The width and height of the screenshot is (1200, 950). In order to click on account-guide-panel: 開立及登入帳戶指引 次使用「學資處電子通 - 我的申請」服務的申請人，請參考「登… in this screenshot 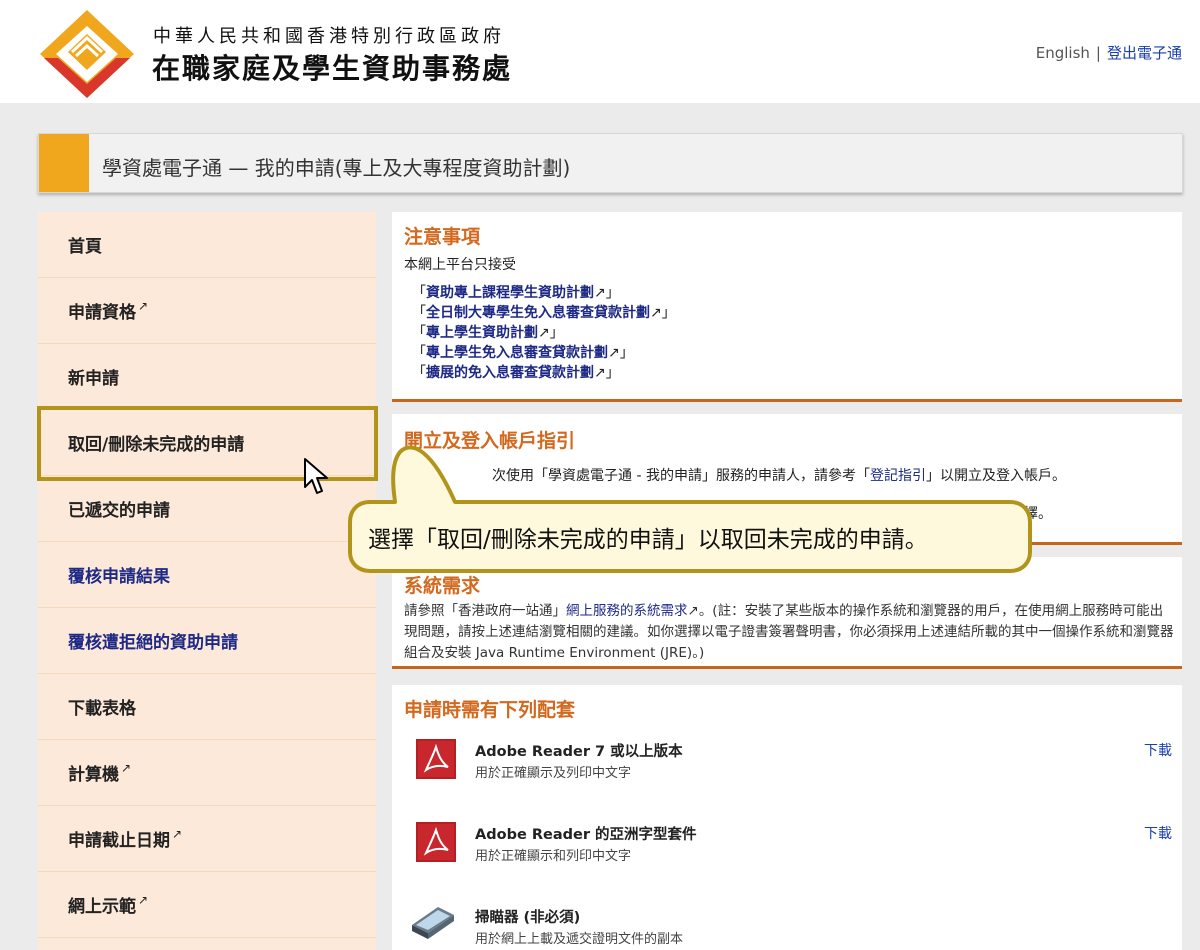, I will do `click(787, 479)`.